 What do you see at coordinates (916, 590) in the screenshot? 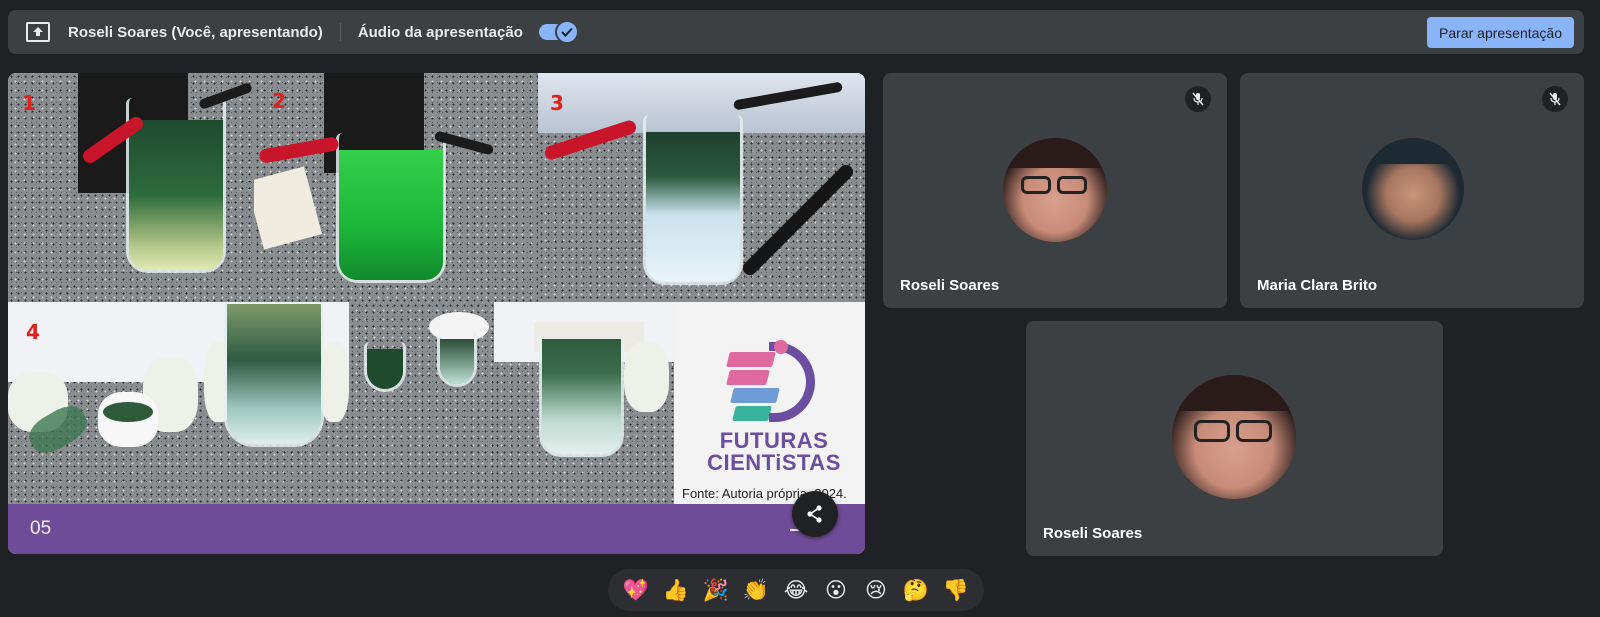
I see `thinking-reaction: 🤔` at bounding box center [916, 590].